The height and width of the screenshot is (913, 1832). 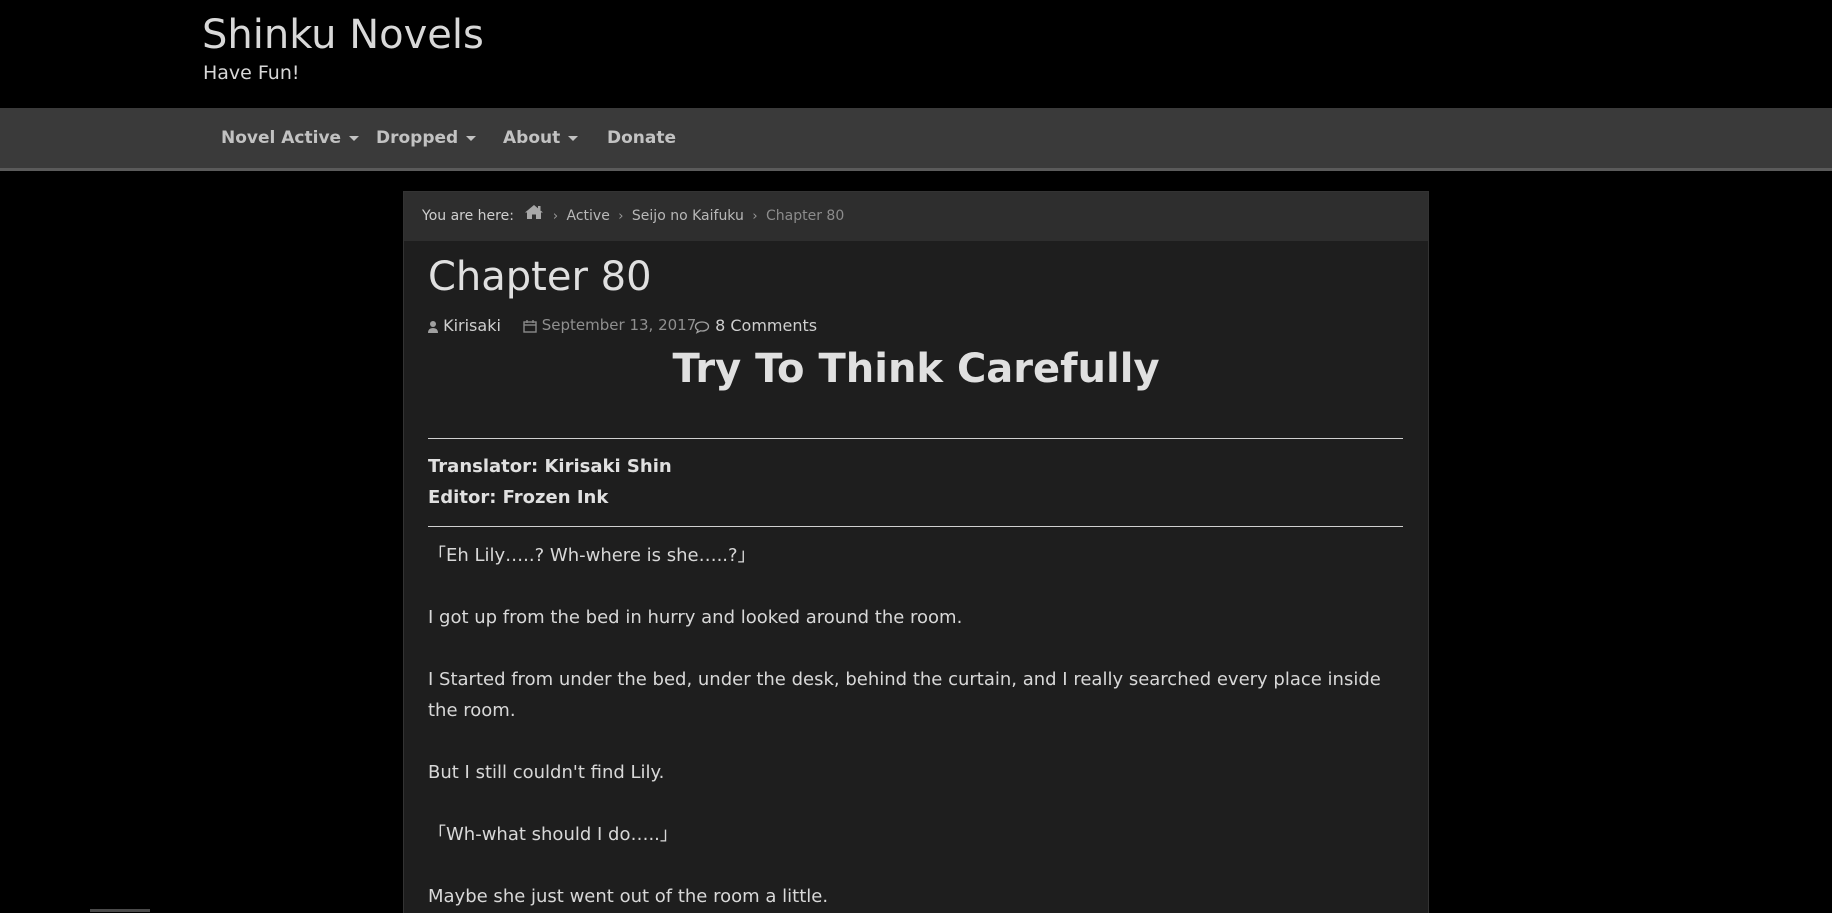 I want to click on breadcrumb-prefix: You are here:, so click(x=468, y=216).